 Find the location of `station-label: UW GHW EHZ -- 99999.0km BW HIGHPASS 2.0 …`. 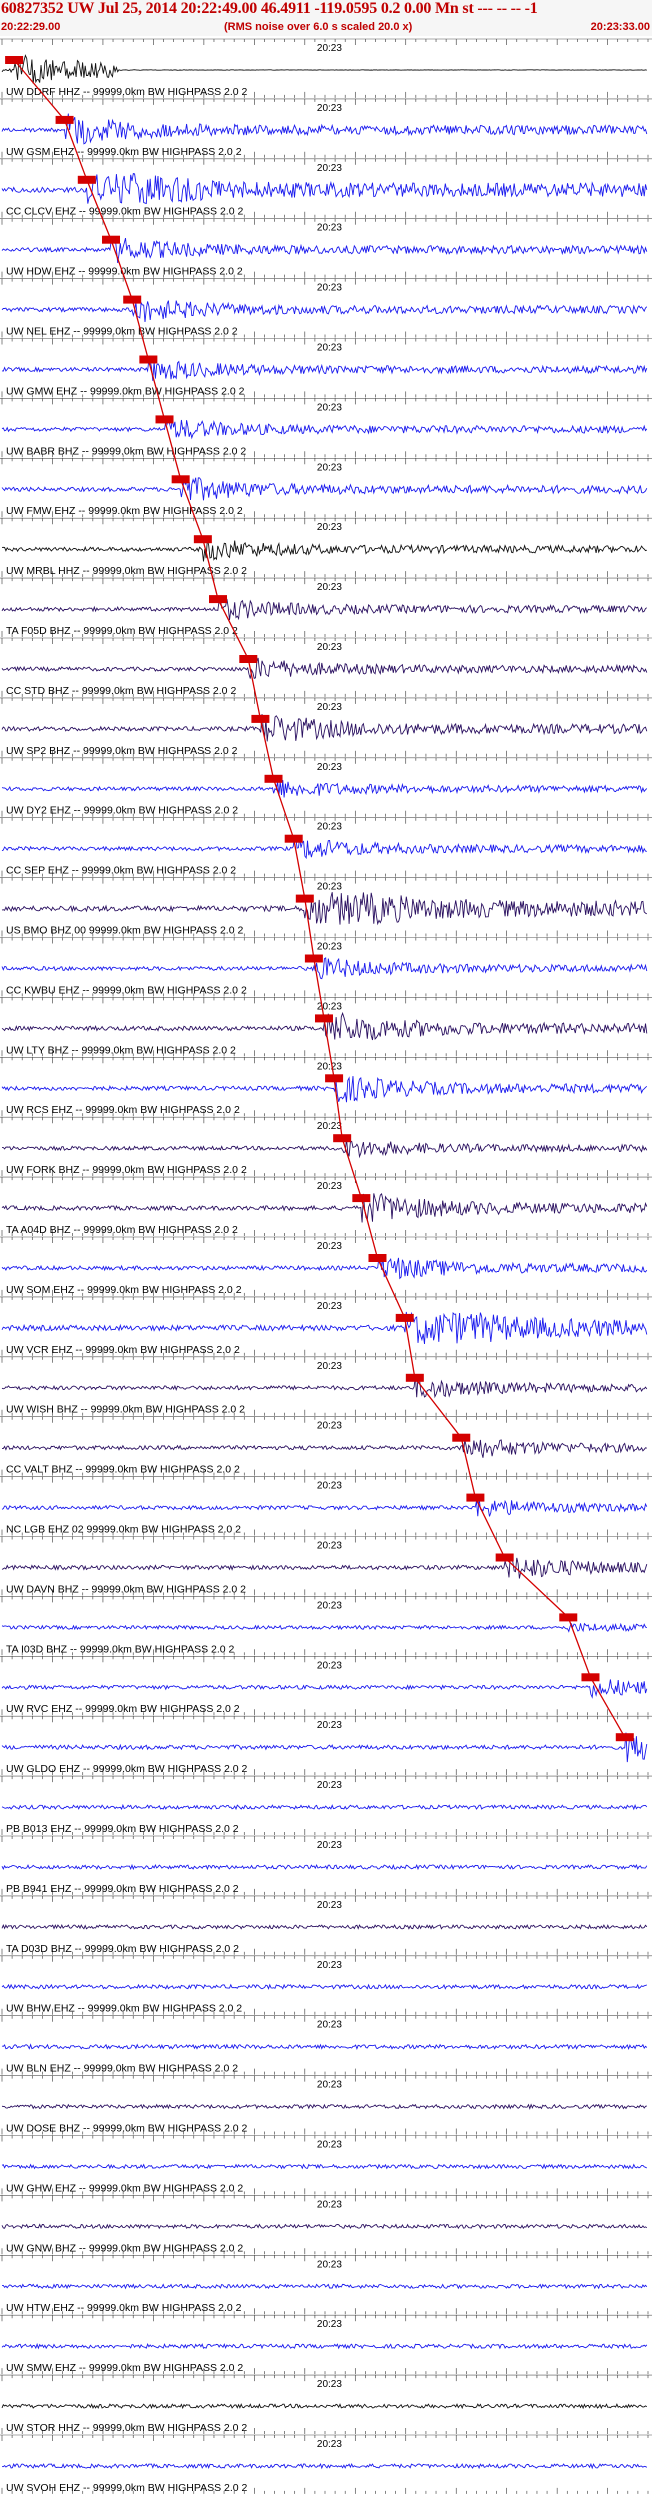

station-label: UW GHW EHZ -- 99999.0km BW HIGHPASS 2.0 … is located at coordinates (124, 2188).